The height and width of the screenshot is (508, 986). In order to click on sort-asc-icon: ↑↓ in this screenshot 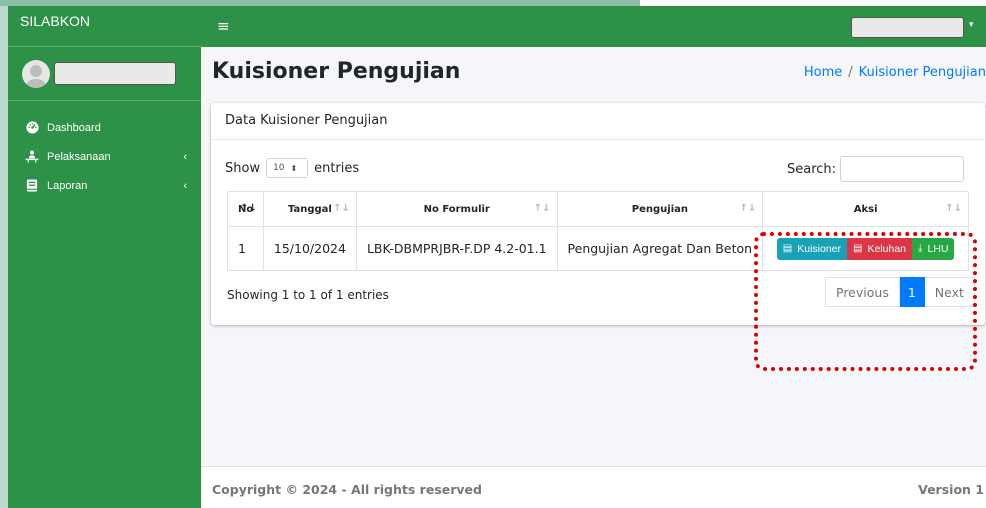, I will do `click(248, 208)`.